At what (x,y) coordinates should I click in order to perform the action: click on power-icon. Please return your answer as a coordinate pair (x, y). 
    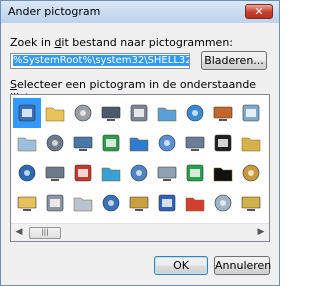
    Looking at the image, I should click on (195, 204).